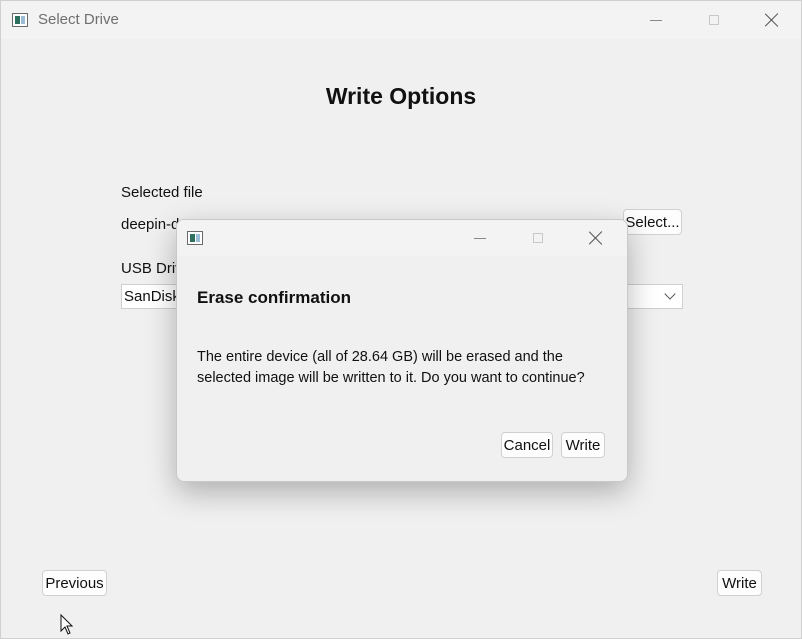 The width and height of the screenshot is (802, 639). Describe the element at coordinates (78, 19) in the screenshot. I see `window-title: Select Drive` at that location.